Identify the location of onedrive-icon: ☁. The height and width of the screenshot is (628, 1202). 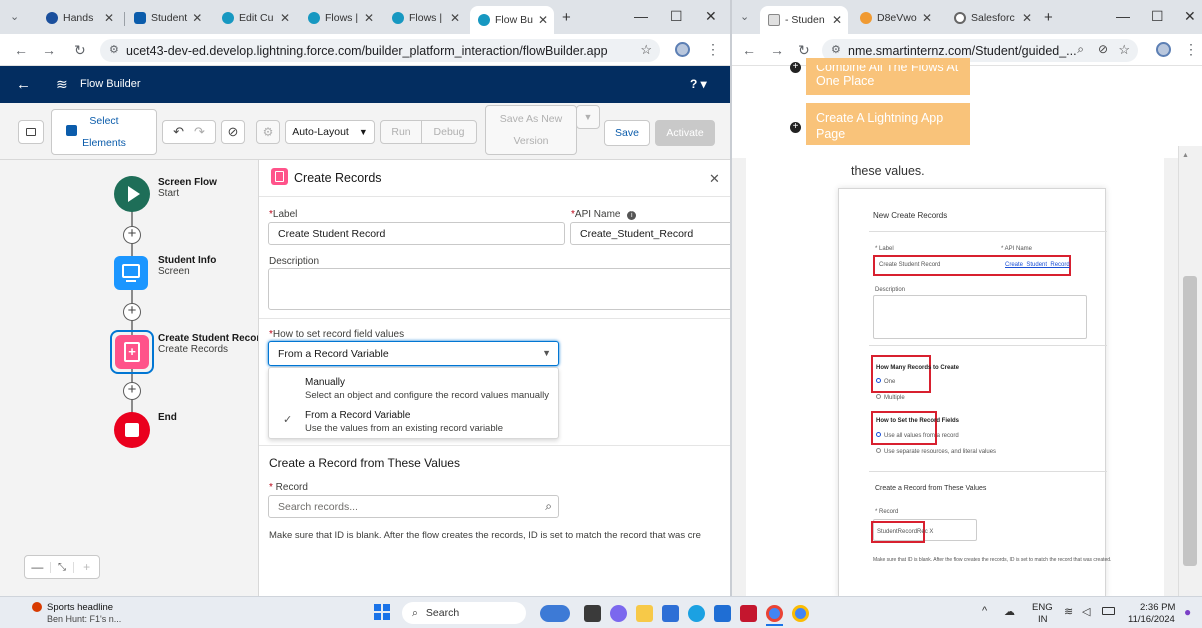
(1009, 611).